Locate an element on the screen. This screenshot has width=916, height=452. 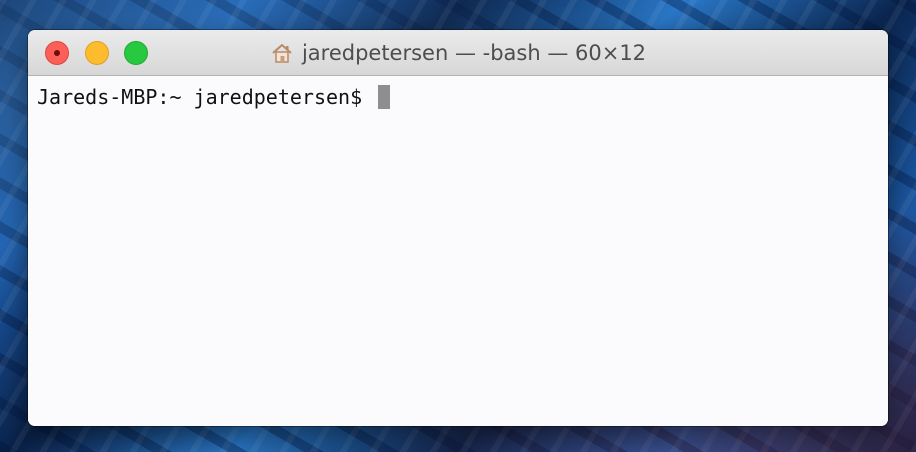
title-bar: jaredpetersen — -bash — 60×12 is located at coordinates (458, 53).